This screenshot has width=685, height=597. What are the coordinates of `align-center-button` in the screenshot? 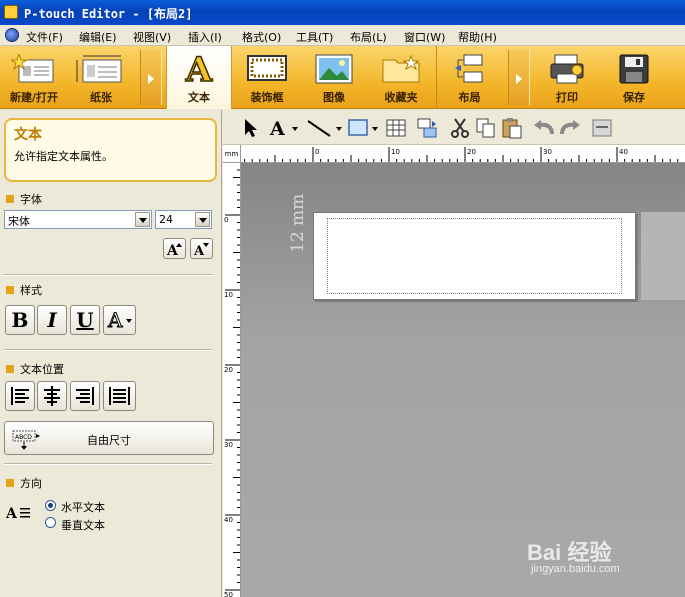 It's located at (52, 396).